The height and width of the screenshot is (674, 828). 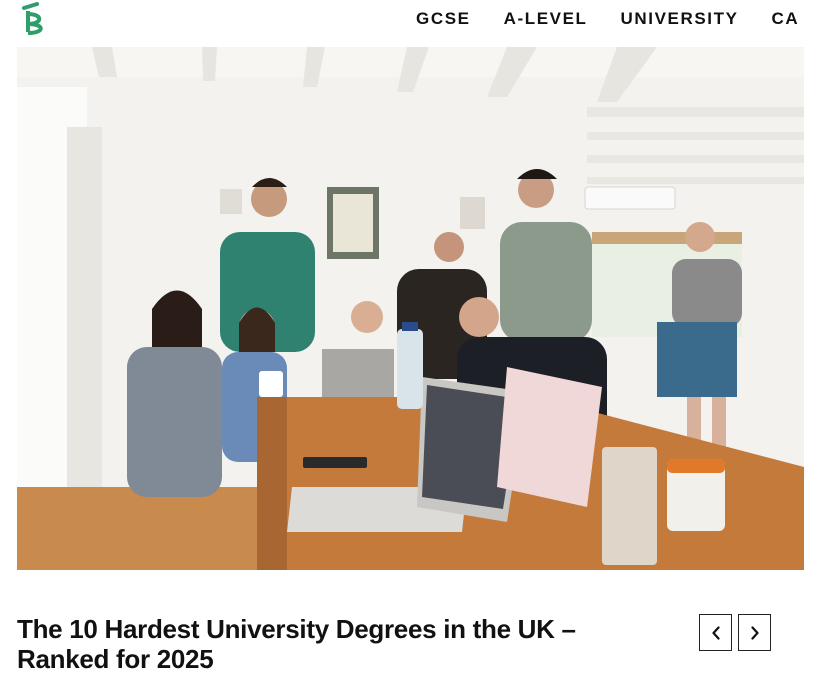 What do you see at coordinates (546, 19) in the screenshot?
I see `nav-item-a-level: A-LEVEL` at bounding box center [546, 19].